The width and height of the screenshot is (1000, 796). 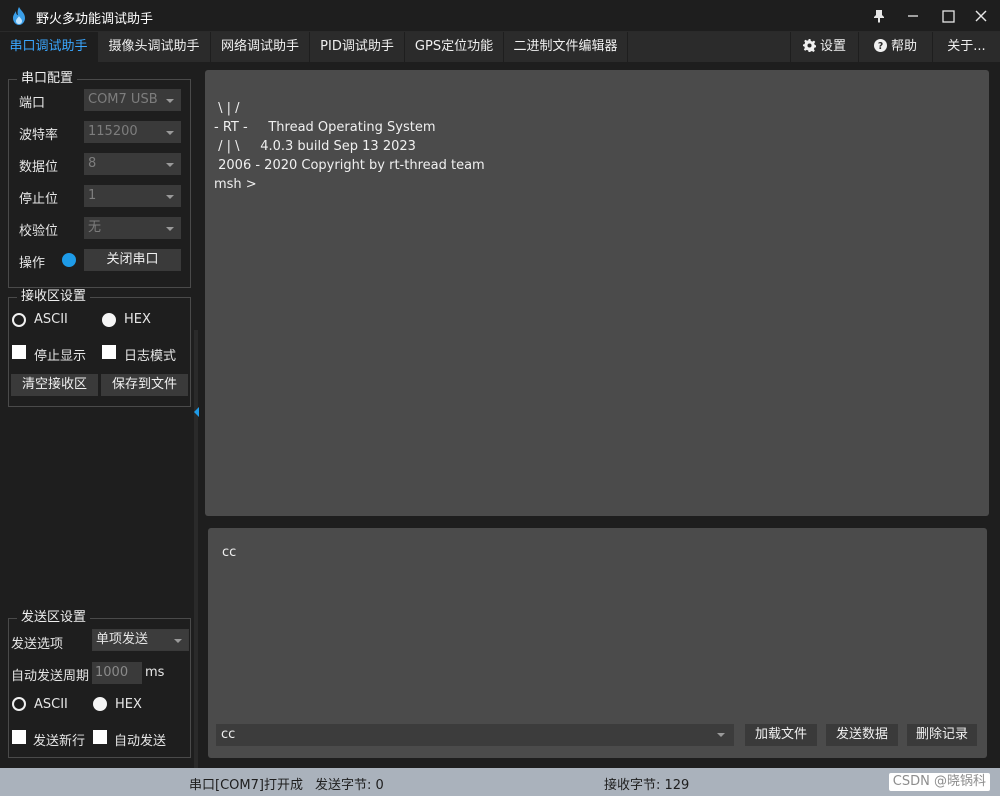 I want to click on recv-line: \ | /, so click(x=227, y=108).